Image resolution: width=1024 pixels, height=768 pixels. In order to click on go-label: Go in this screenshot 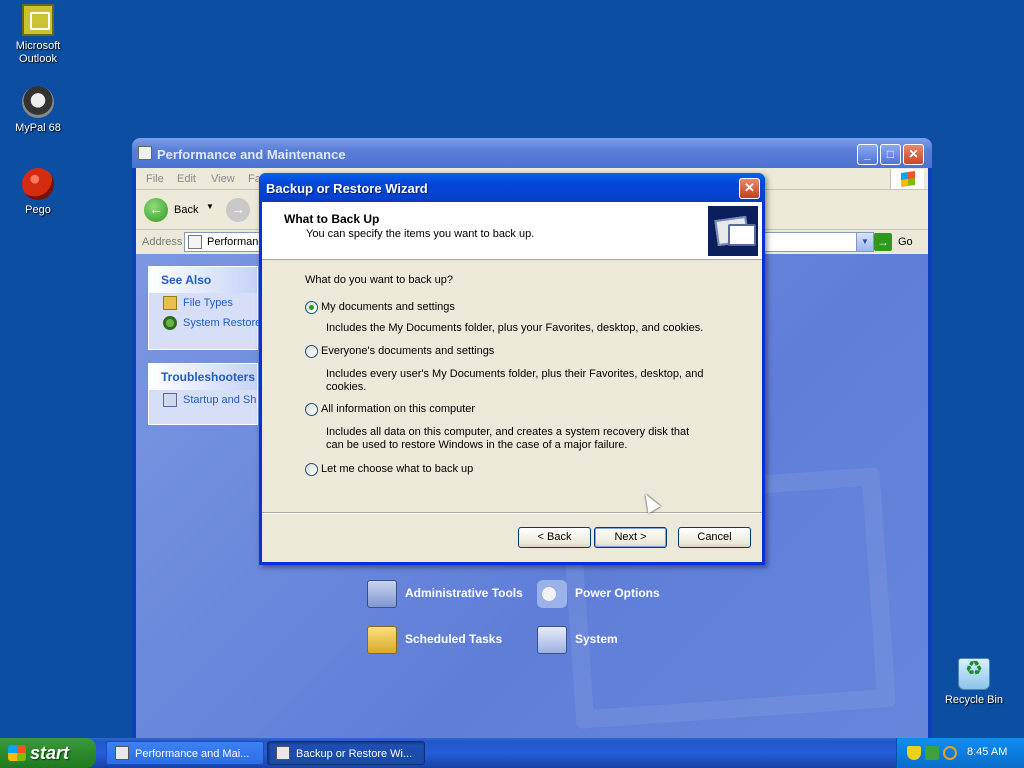, I will do `click(905, 242)`.